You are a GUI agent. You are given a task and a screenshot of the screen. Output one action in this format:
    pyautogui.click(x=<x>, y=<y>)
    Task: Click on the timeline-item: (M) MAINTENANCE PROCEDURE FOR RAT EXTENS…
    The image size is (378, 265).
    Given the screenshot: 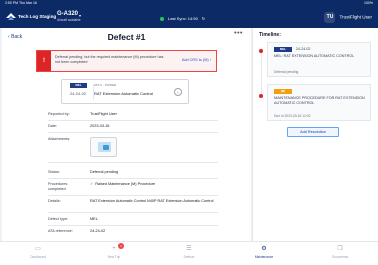 What is the action you would take?
    pyautogui.click(x=319, y=102)
    